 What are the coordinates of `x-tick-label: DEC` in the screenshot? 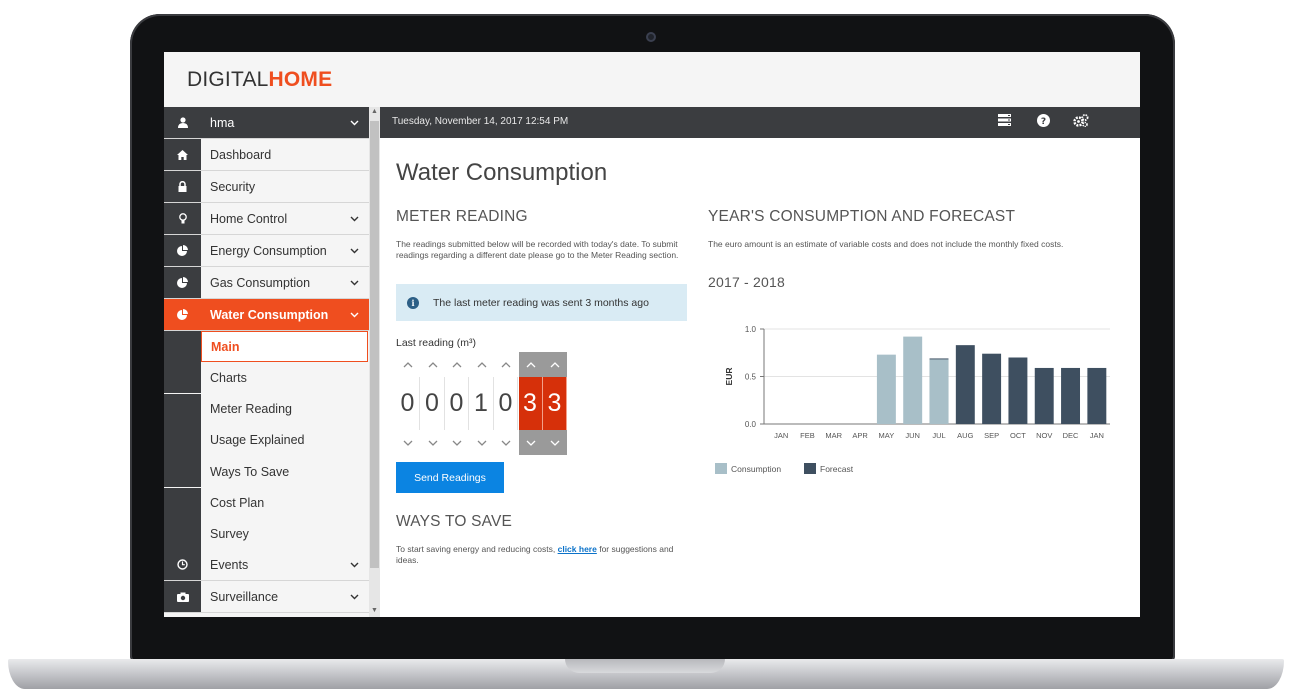 It's located at (1071, 435).